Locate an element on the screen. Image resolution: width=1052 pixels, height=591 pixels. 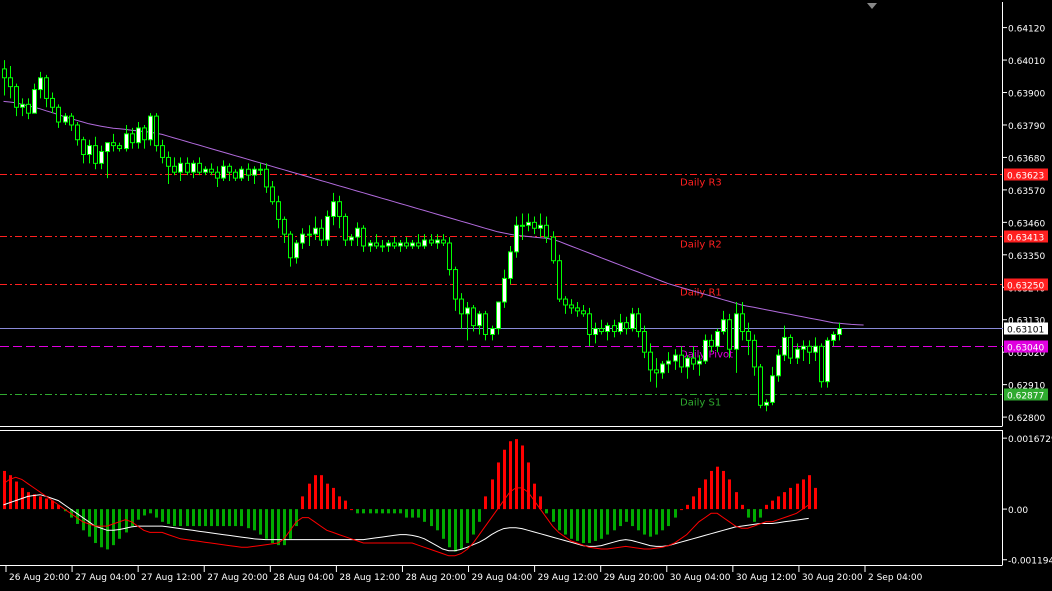
time-tick-label: 28 Aug 04:00 is located at coordinates (303, 578).